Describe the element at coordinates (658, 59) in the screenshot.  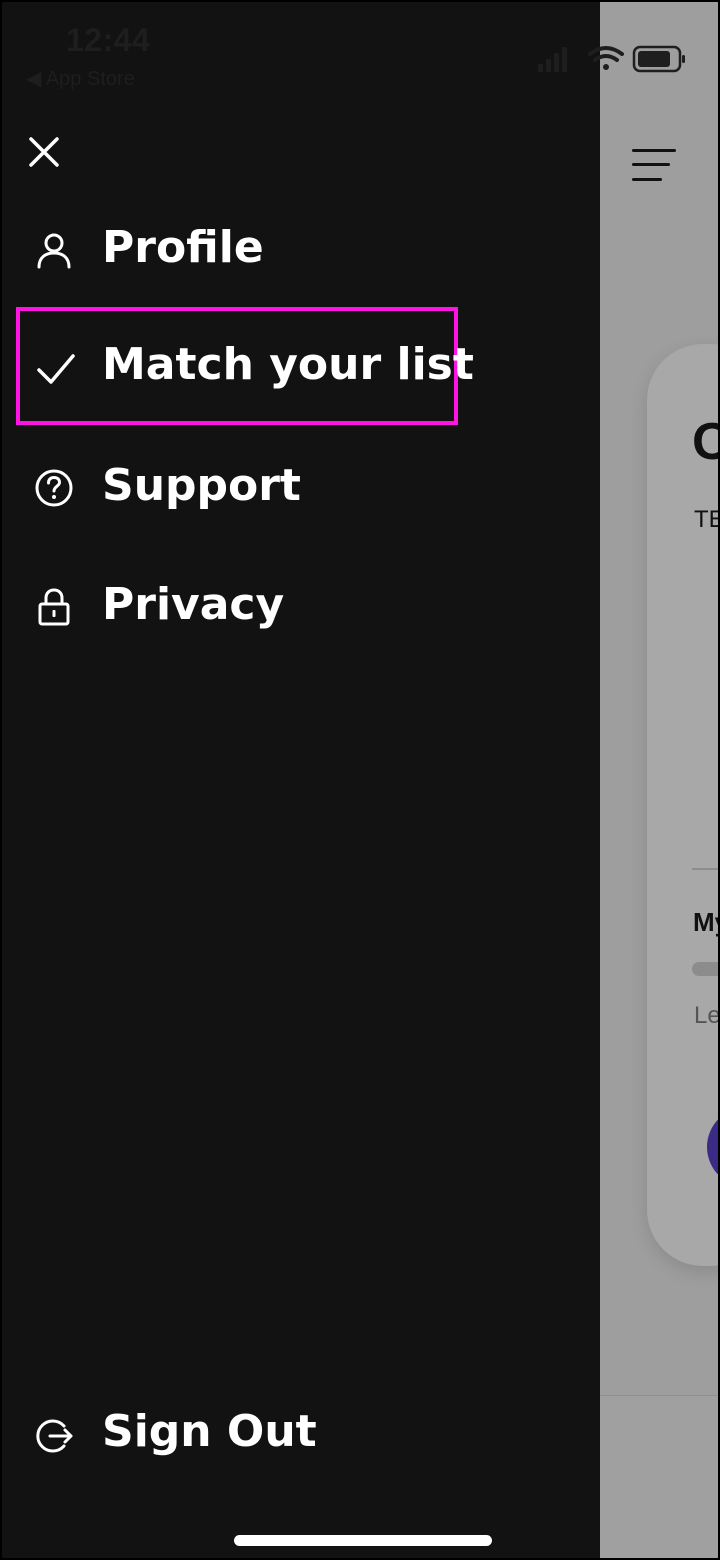
I see `battery-icon` at that location.